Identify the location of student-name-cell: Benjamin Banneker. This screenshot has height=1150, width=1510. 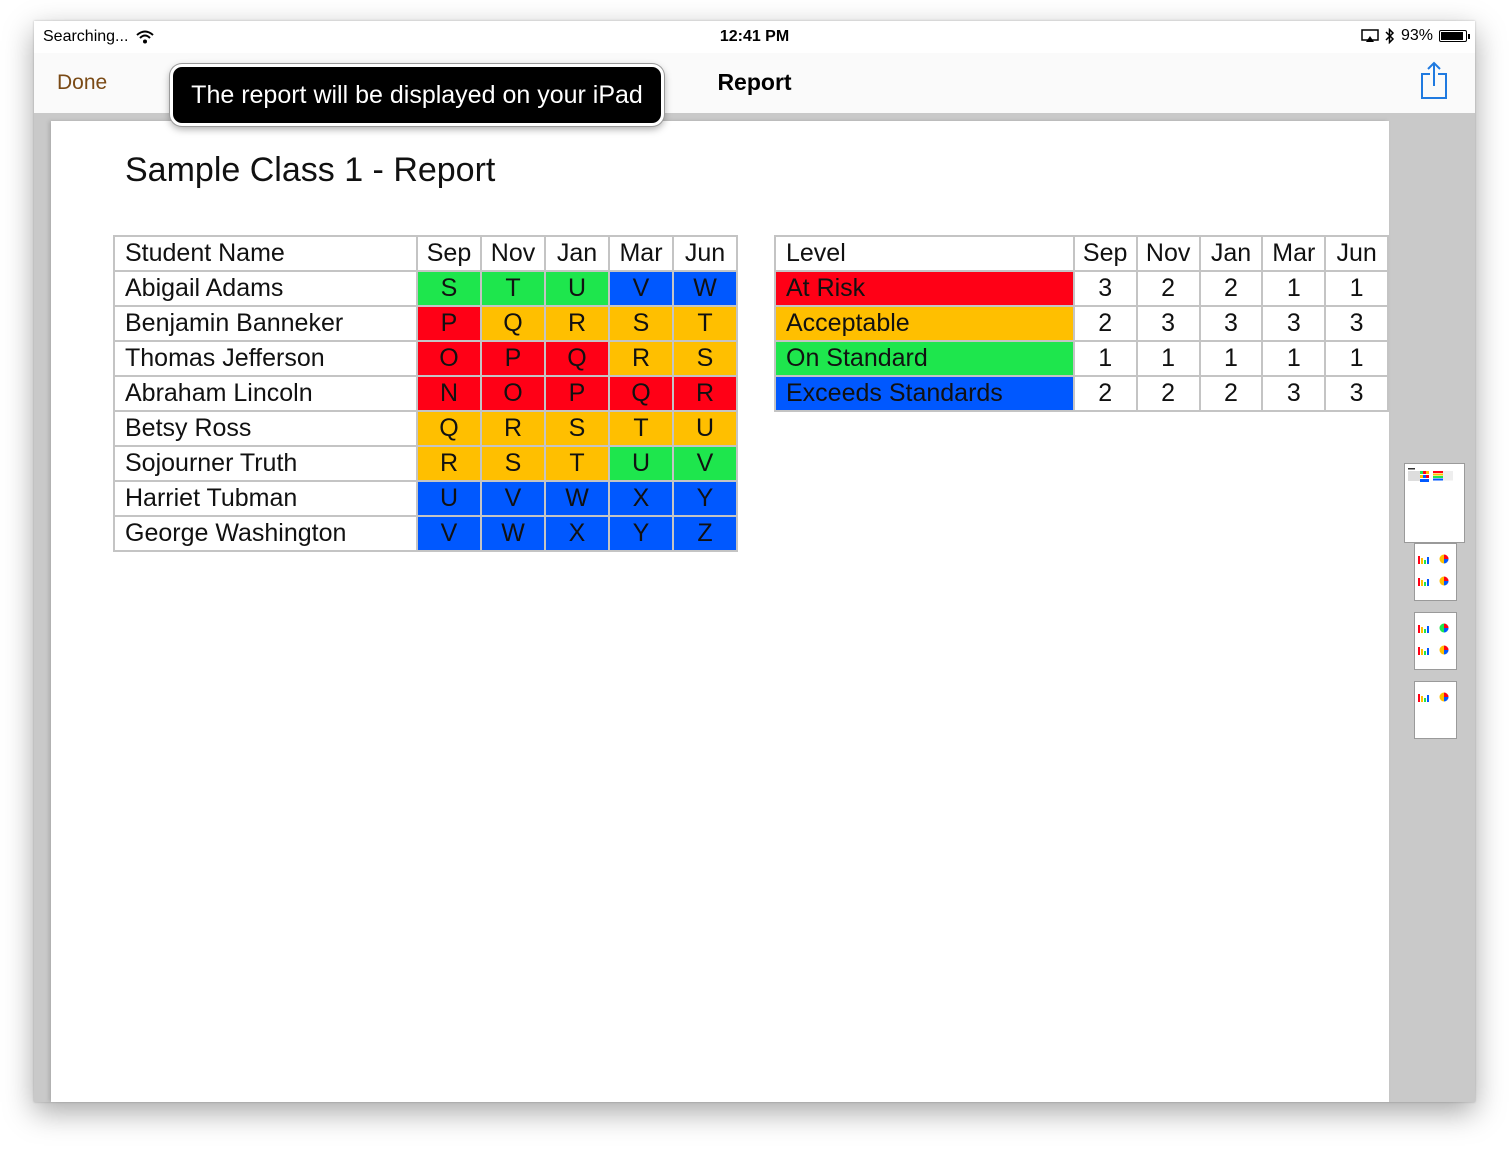
(265, 323).